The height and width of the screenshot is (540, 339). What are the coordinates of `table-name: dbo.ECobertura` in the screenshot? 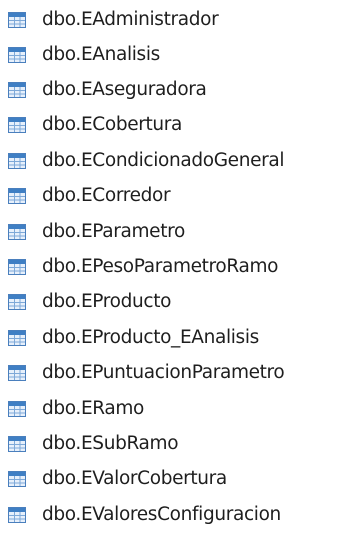 It's located at (112, 124).